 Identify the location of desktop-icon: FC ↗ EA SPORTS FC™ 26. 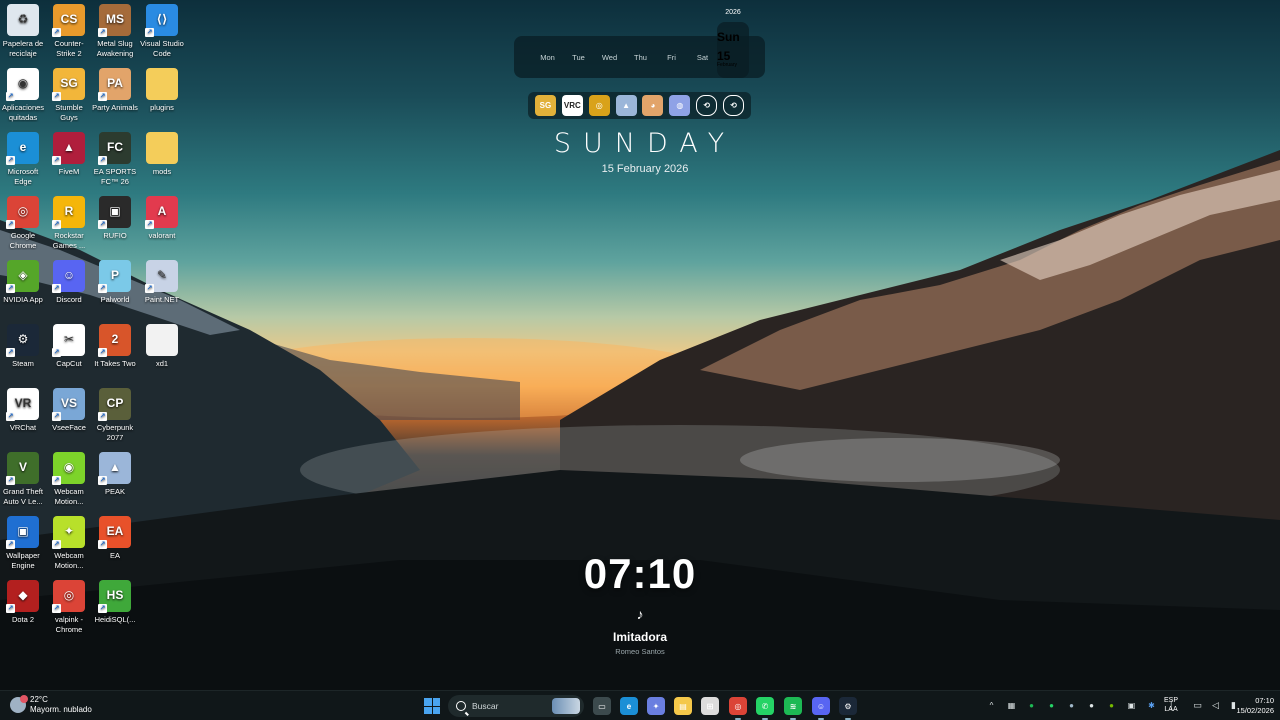
(115, 159).